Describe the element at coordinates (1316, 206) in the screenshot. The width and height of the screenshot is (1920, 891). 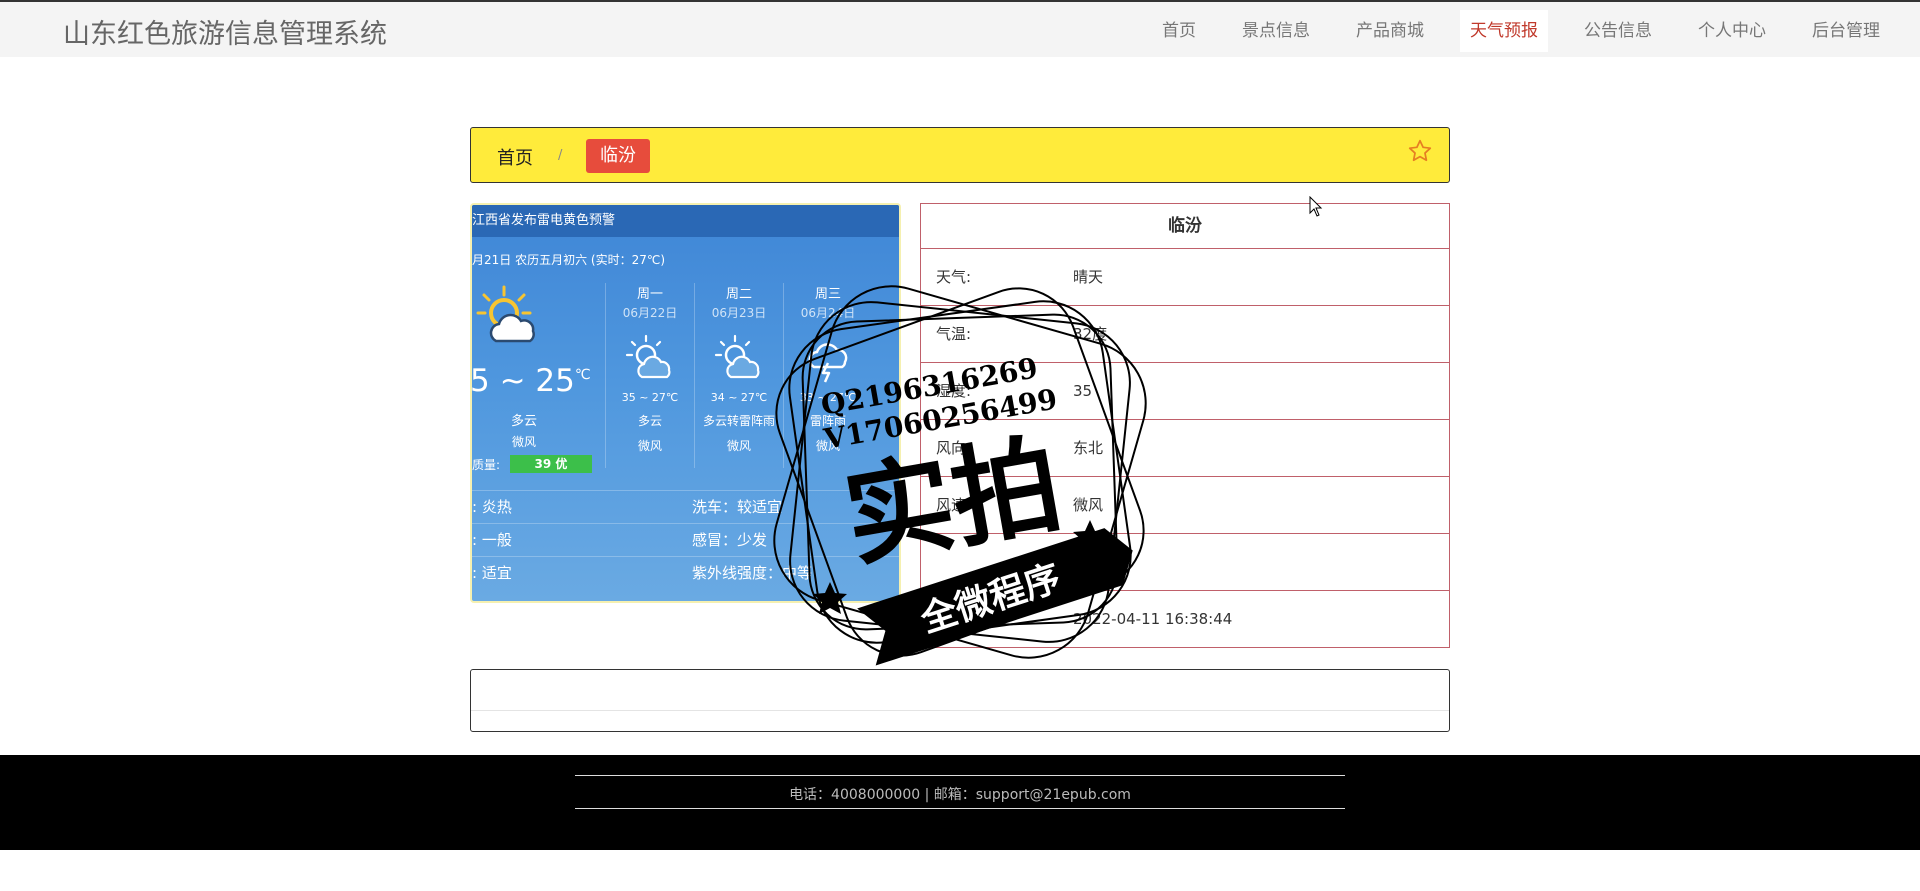
I see `mouse-cursor-icon` at that location.